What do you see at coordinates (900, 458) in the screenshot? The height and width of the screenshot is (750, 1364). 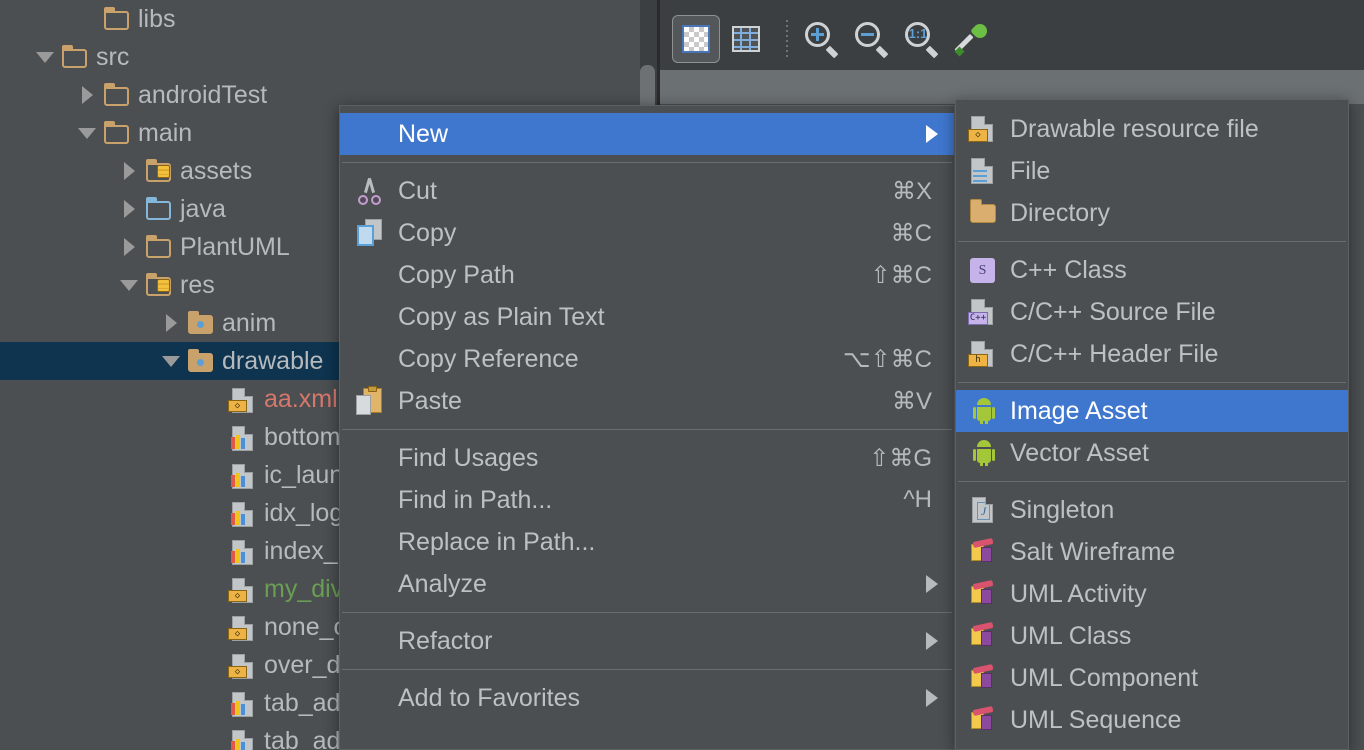 I see `menu-item-shortcut: ⇧⌘G` at bounding box center [900, 458].